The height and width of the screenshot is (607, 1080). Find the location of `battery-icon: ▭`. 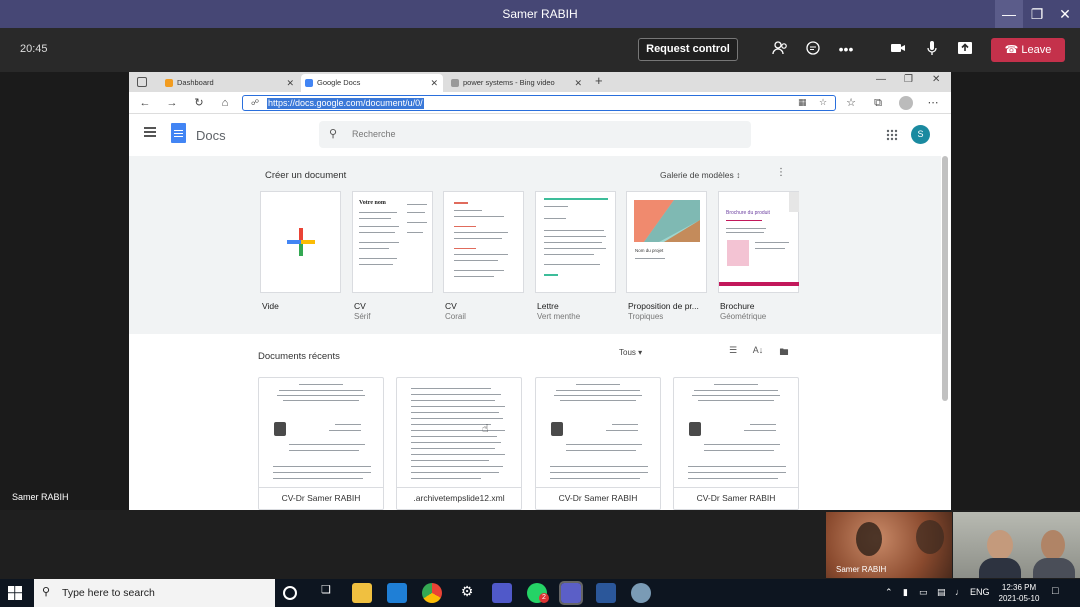

battery-icon: ▭ is located at coordinates (923, 592).